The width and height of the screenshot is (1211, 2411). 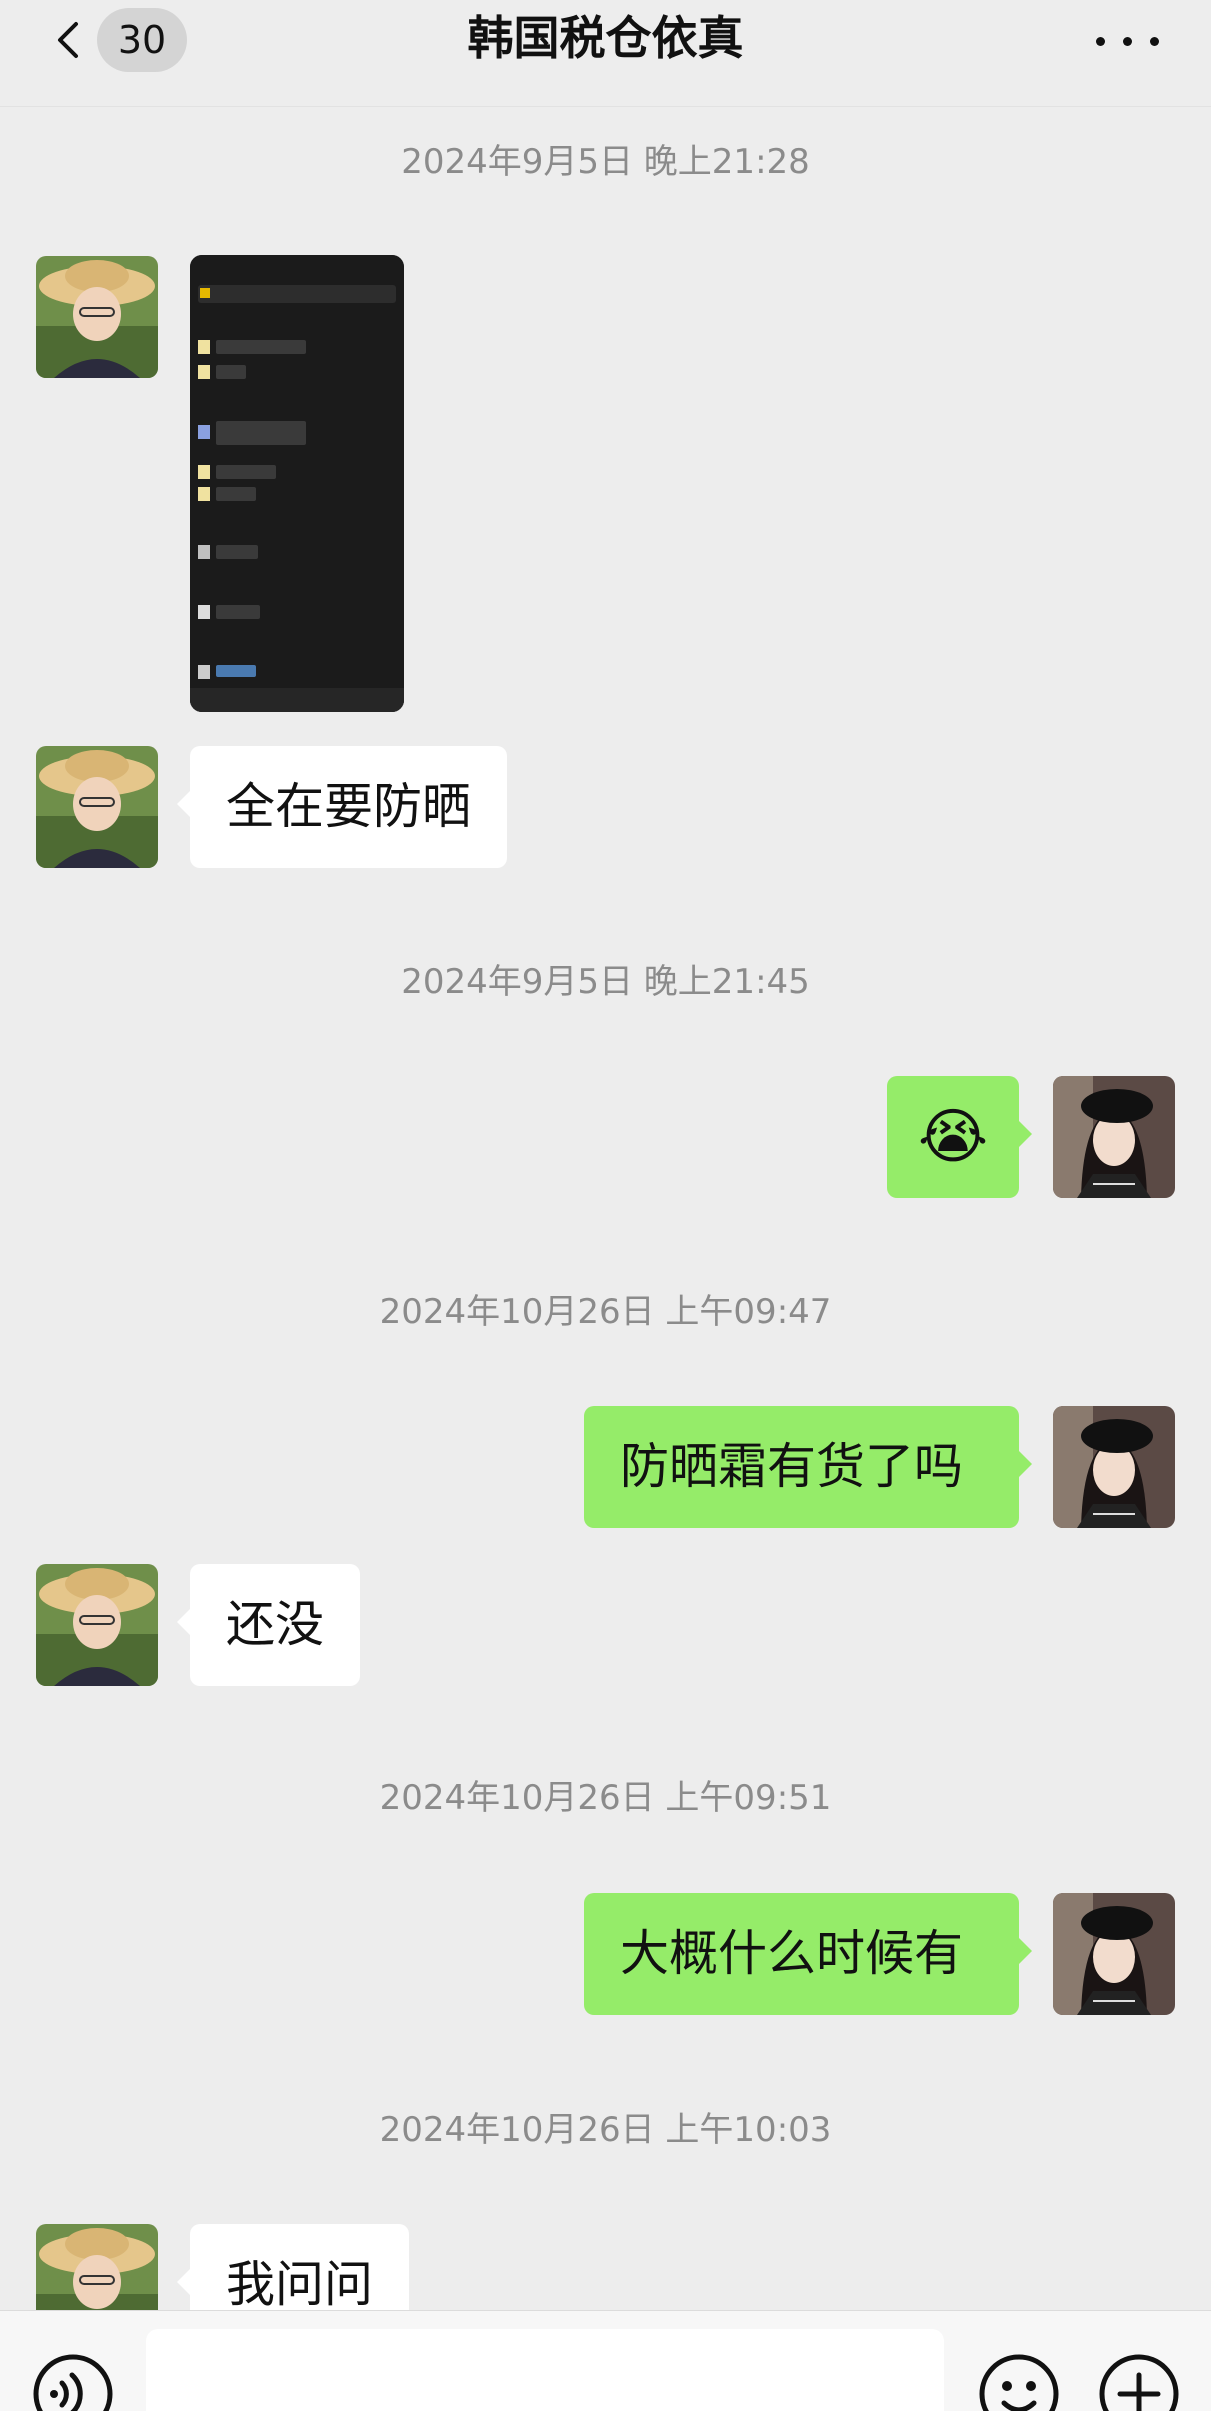 What do you see at coordinates (545, 2370) in the screenshot?
I see `message-input` at bounding box center [545, 2370].